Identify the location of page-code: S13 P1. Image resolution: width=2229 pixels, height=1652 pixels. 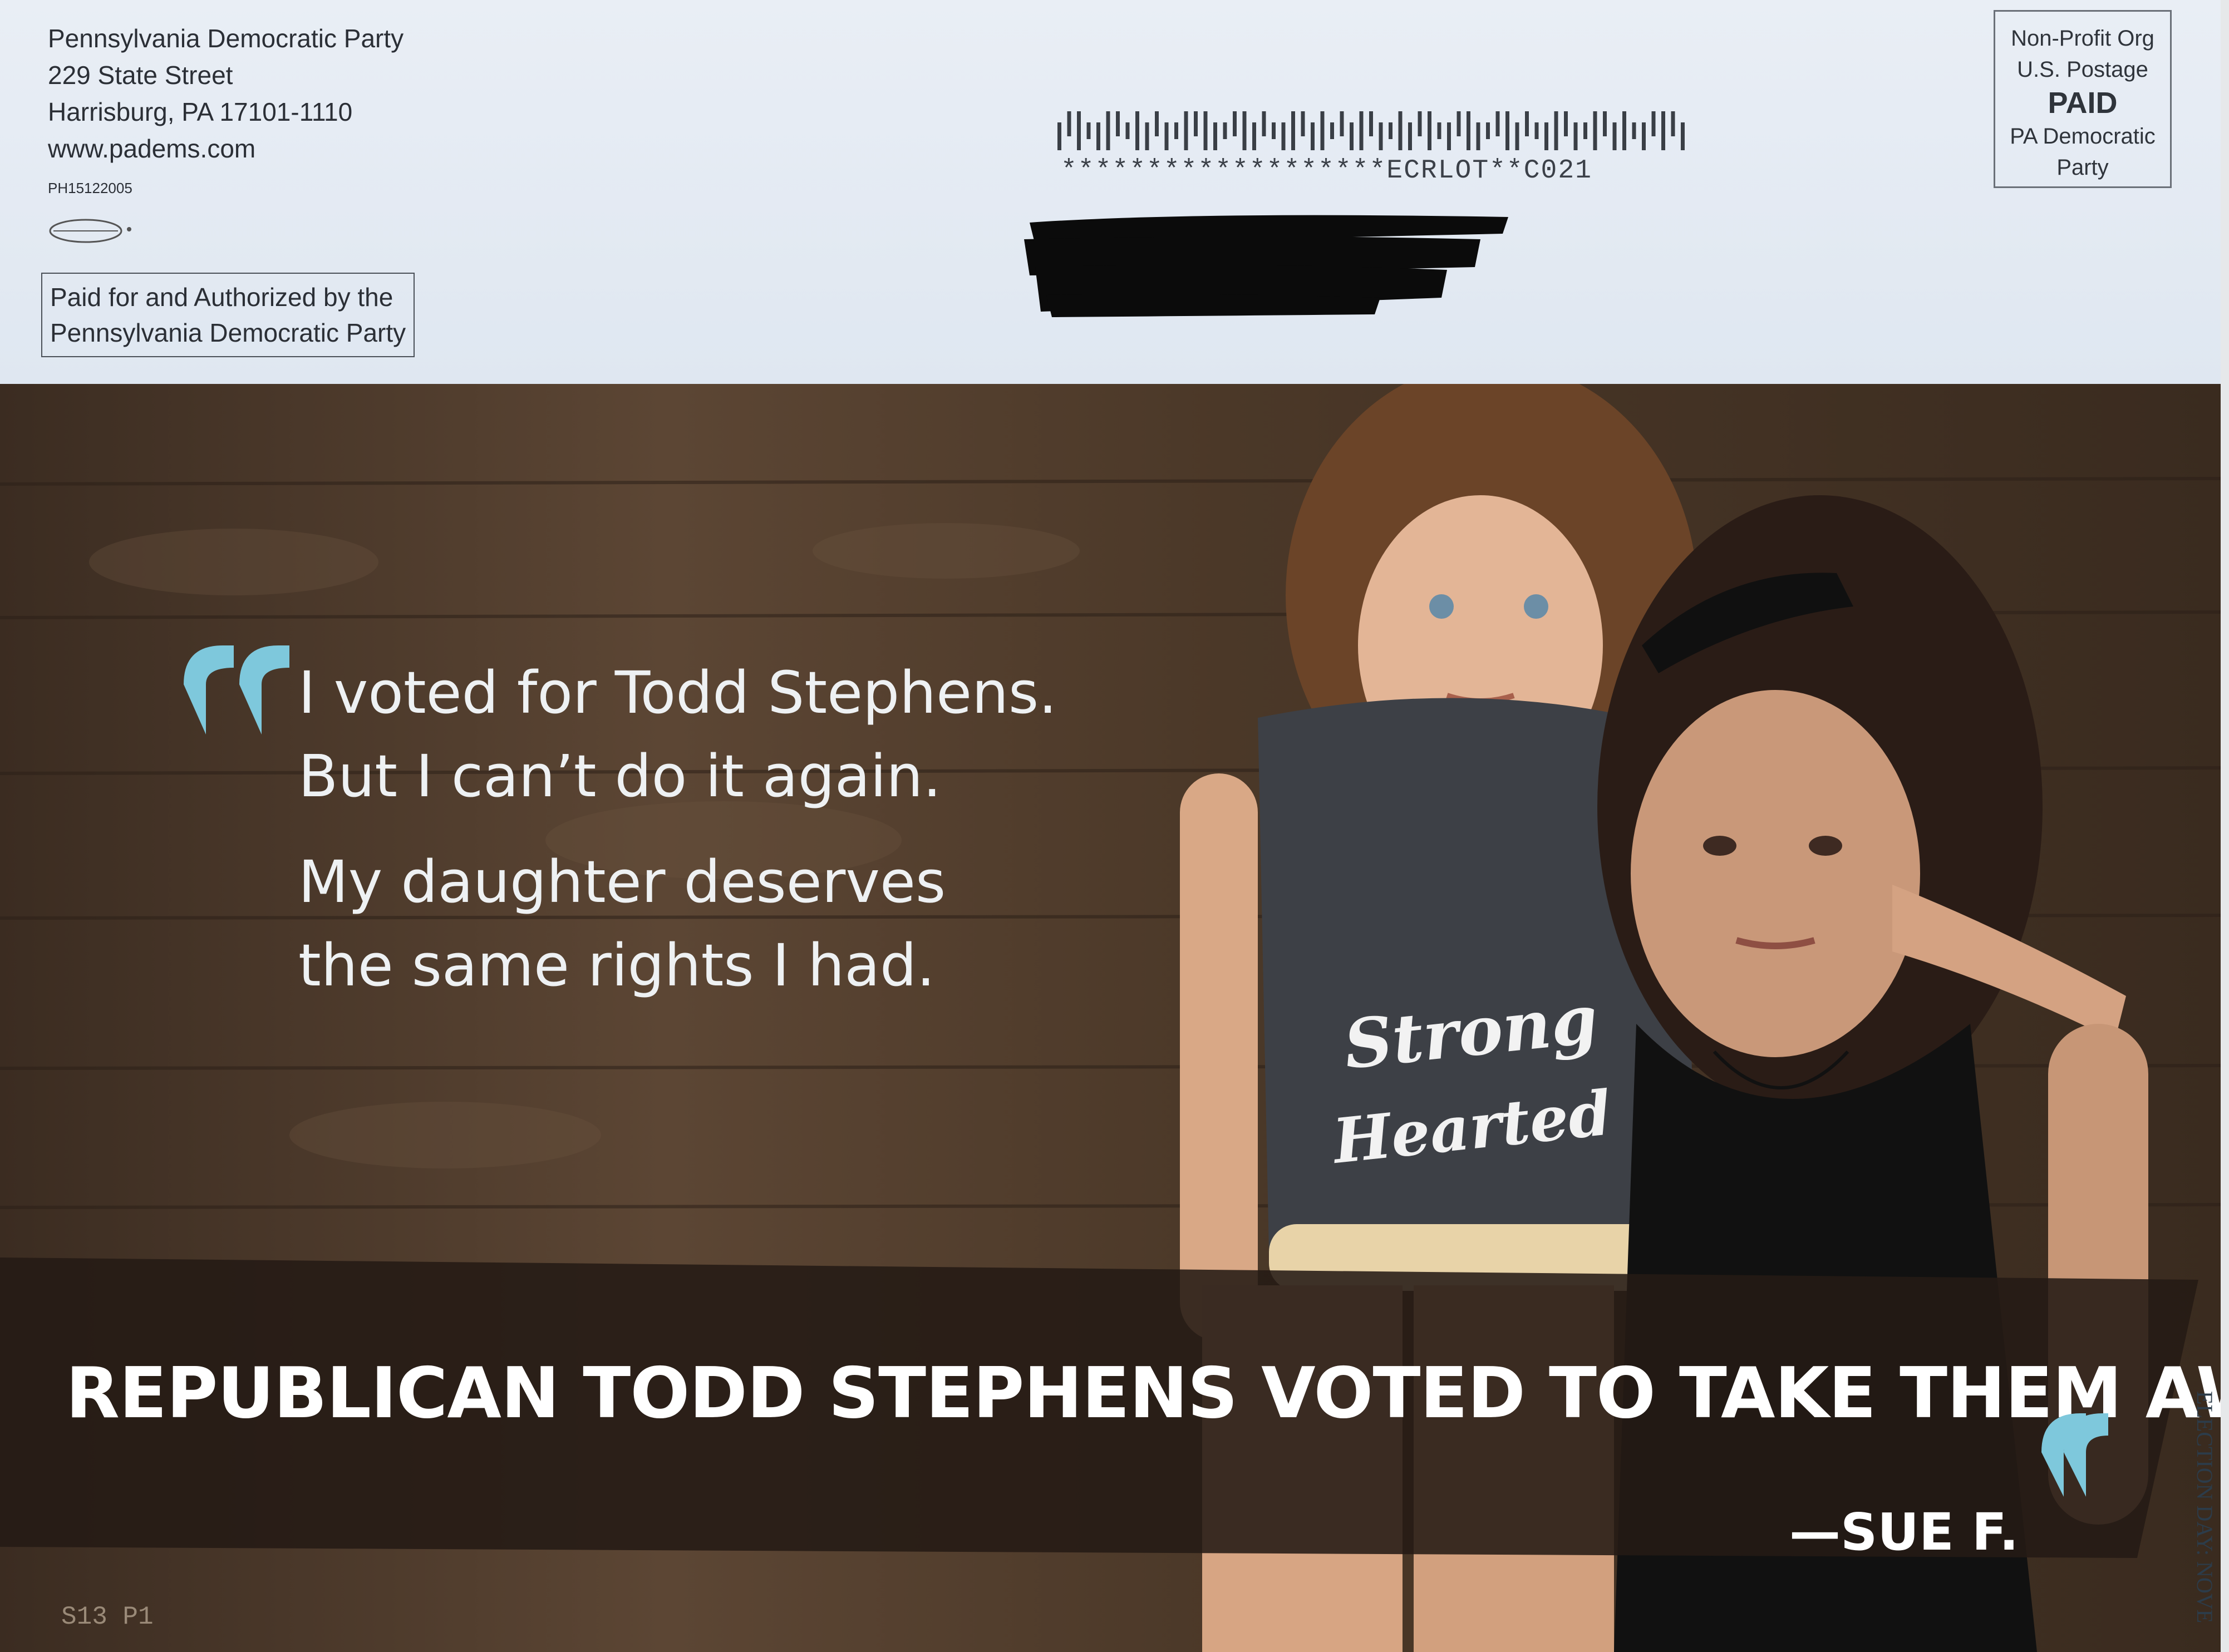
(108, 1616).